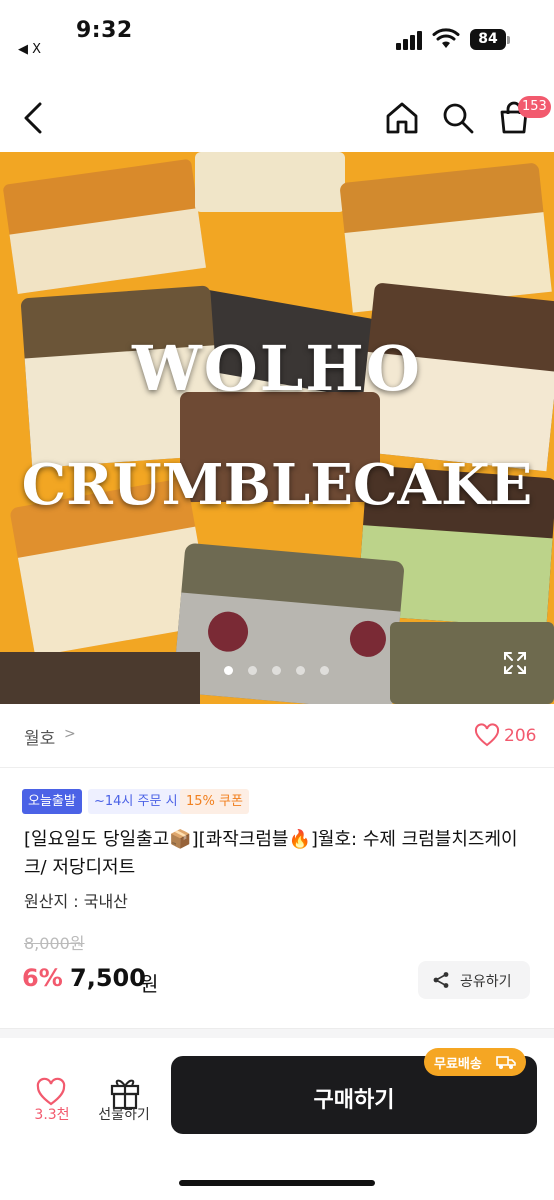 This screenshot has height=1200, width=554. What do you see at coordinates (488, 39) in the screenshot?
I see `battery-indicator: 84` at bounding box center [488, 39].